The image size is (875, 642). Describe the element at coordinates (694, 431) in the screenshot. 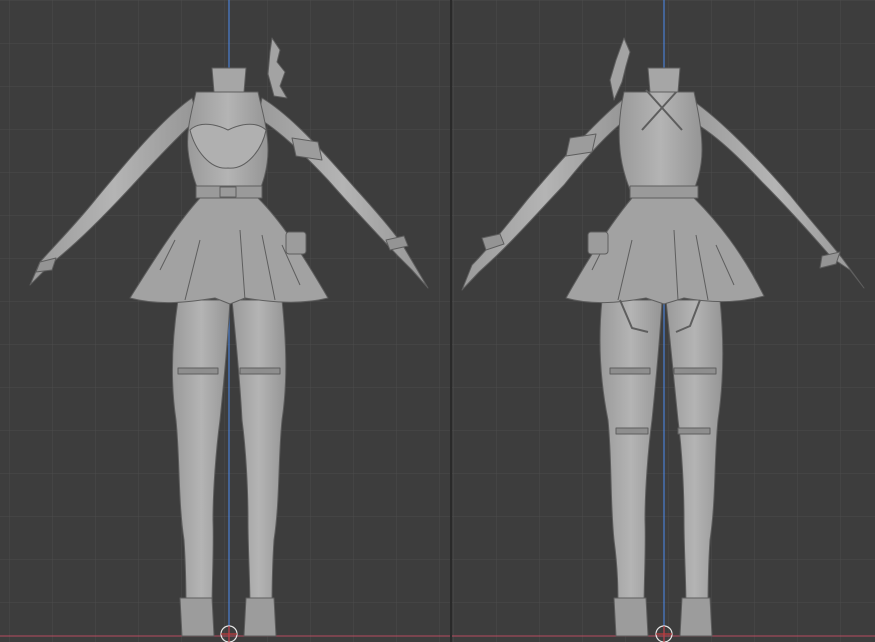

I see `right-knee-band` at that location.